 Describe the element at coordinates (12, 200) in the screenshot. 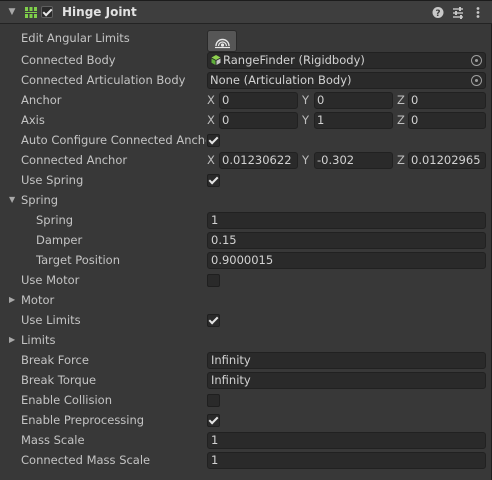

I see `expand-arrow-icon: ▼` at that location.